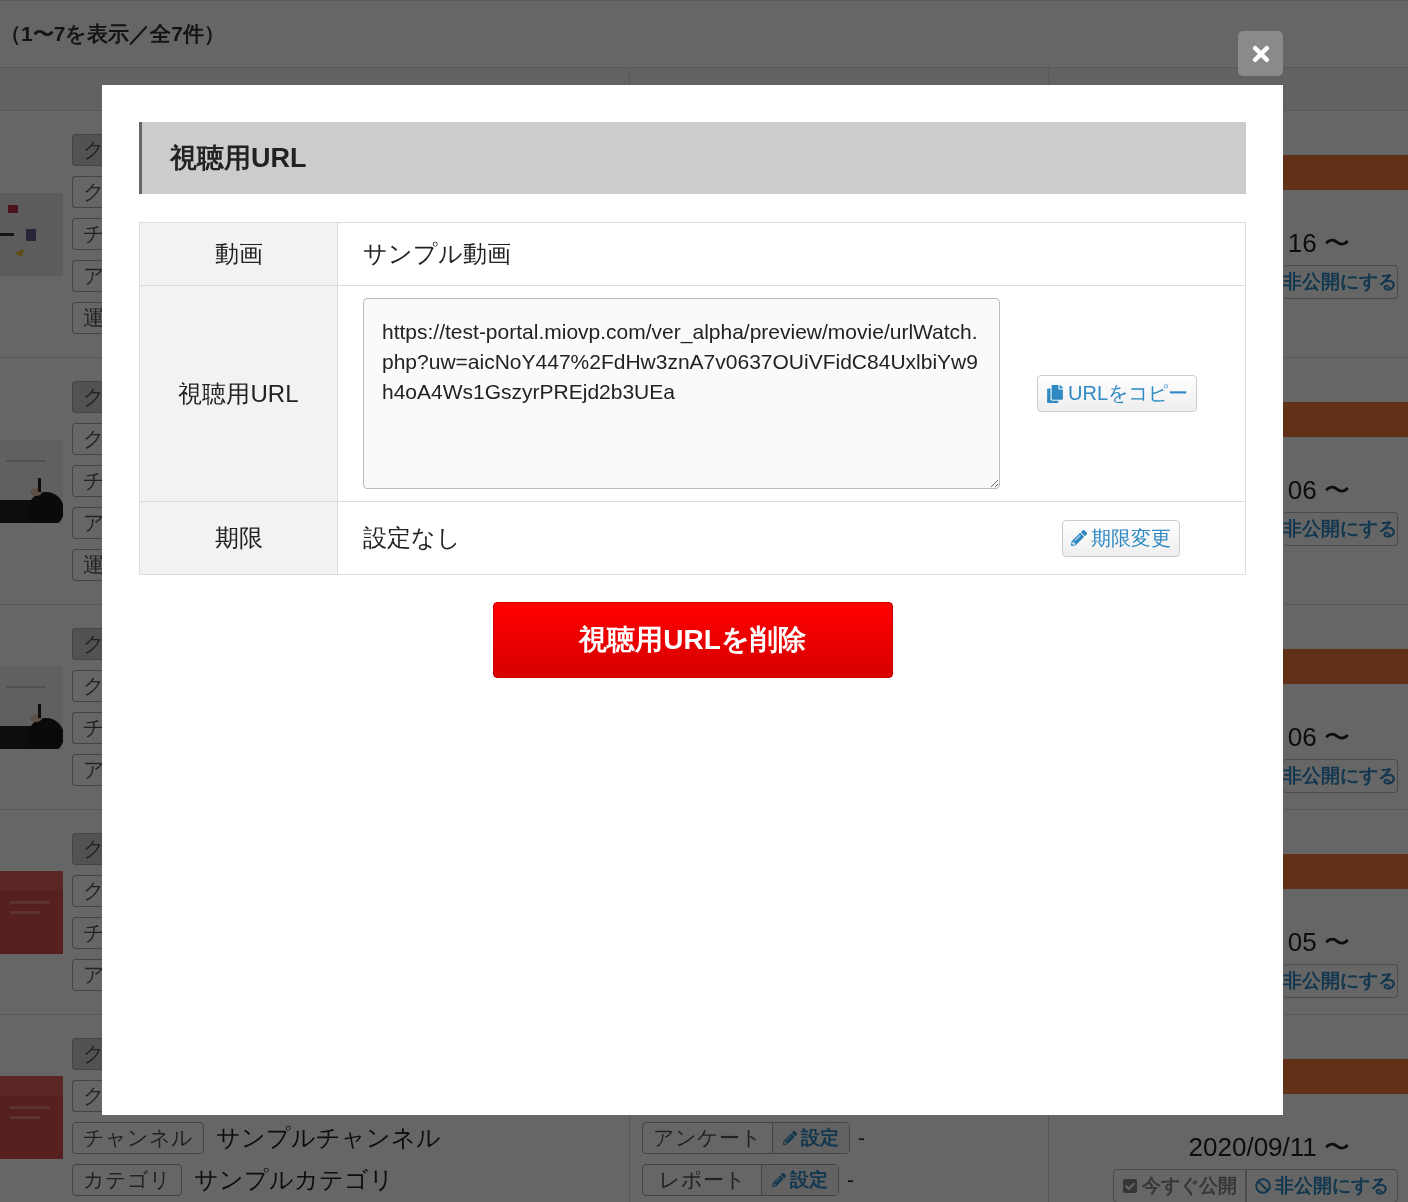  What do you see at coordinates (1055, 393) in the screenshot?
I see `copy-icon` at bounding box center [1055, 393].